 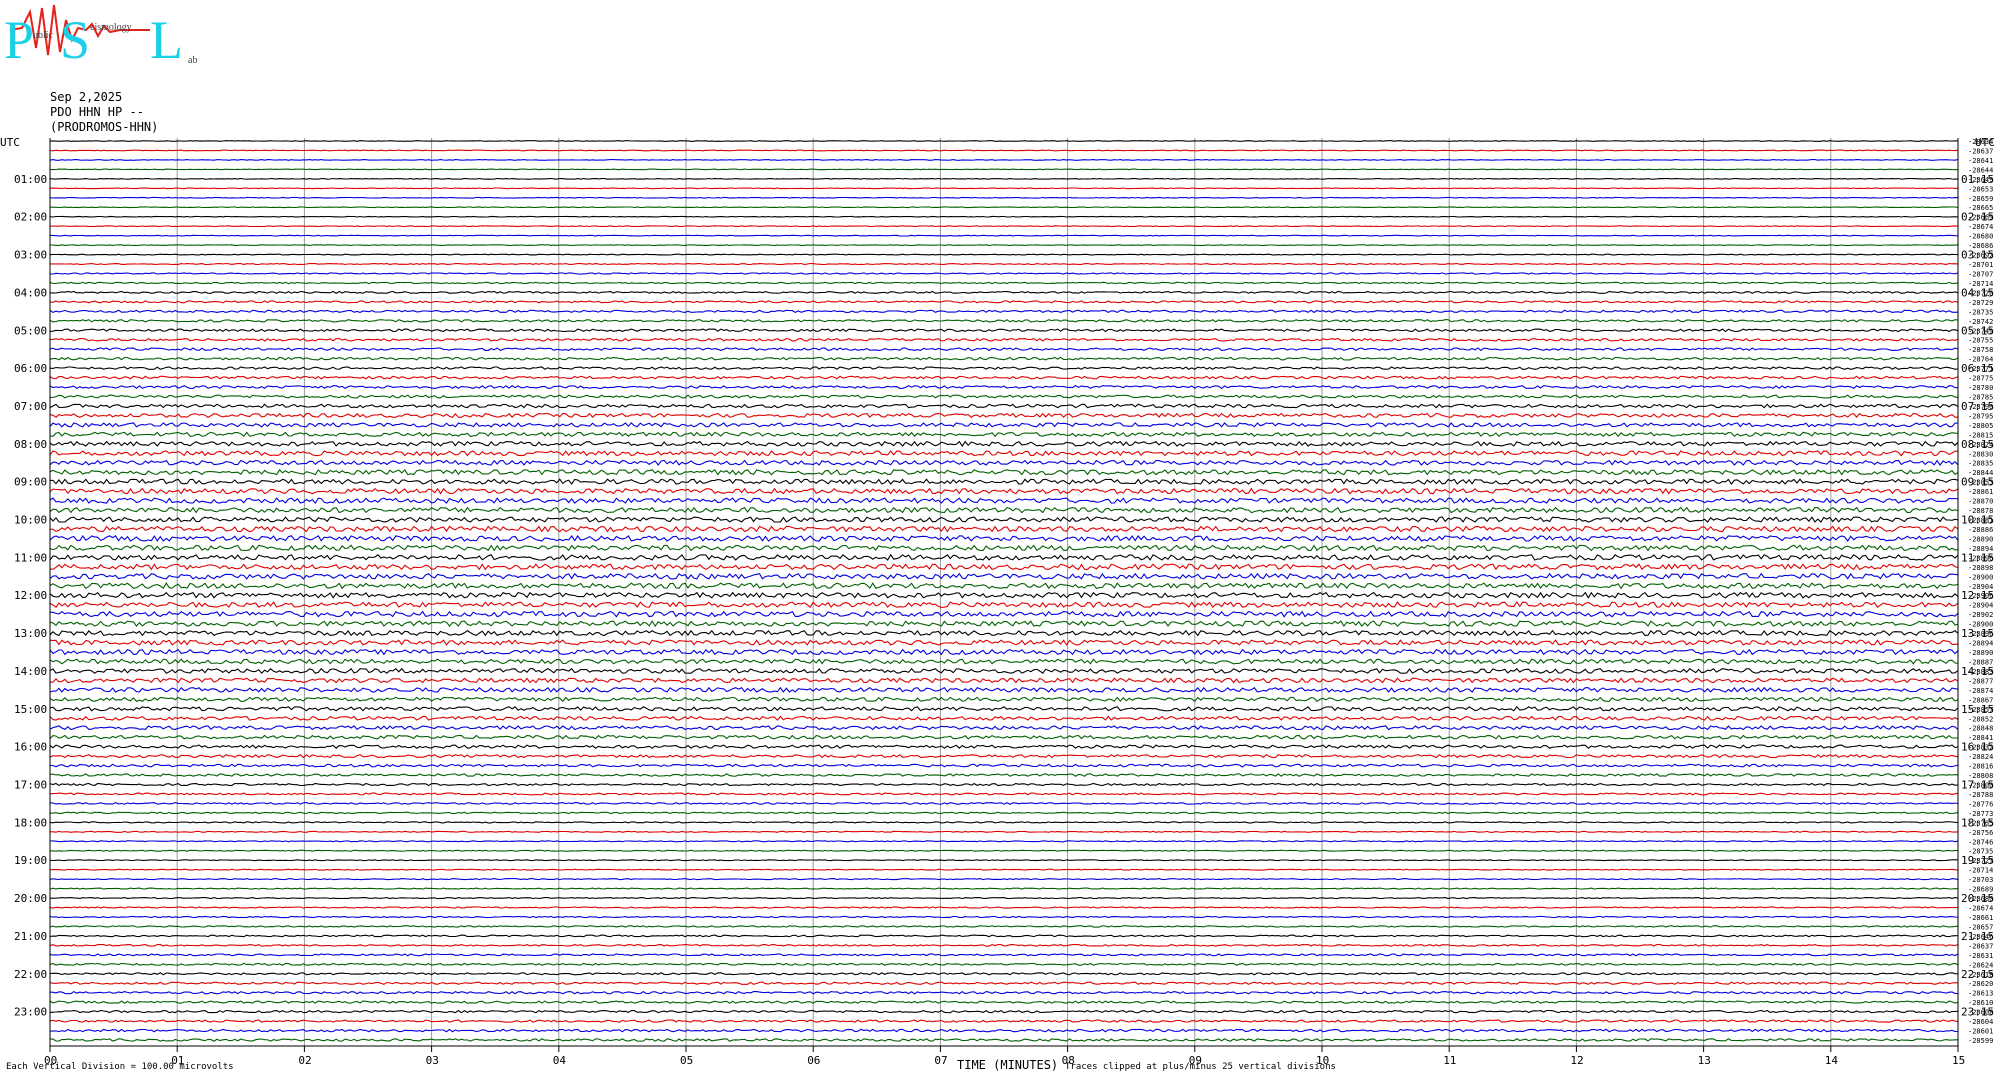 I want to click on x-tick-label: 15, so click(x=1958, y=1060).